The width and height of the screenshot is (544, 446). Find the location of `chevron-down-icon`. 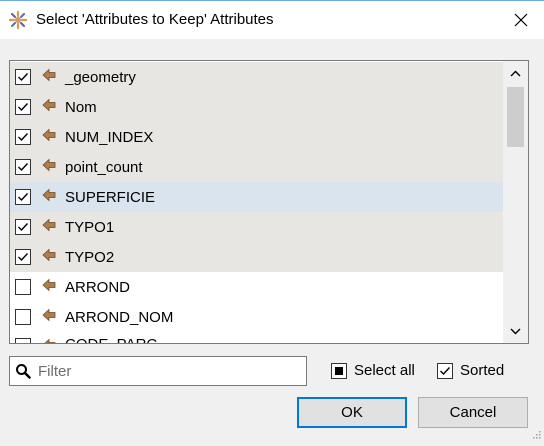

chevron-down-icon is located at coordinates (515, 331).